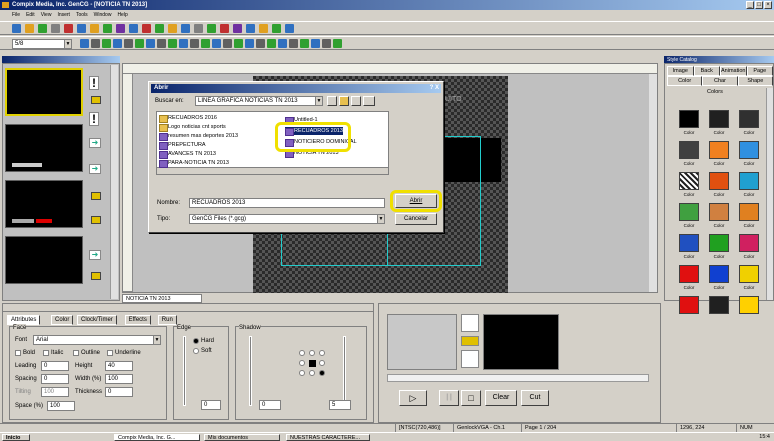  Describe the element at coordinates (182, 145) in the screenshot. I see `file-item: PREPECTURA` at that location.